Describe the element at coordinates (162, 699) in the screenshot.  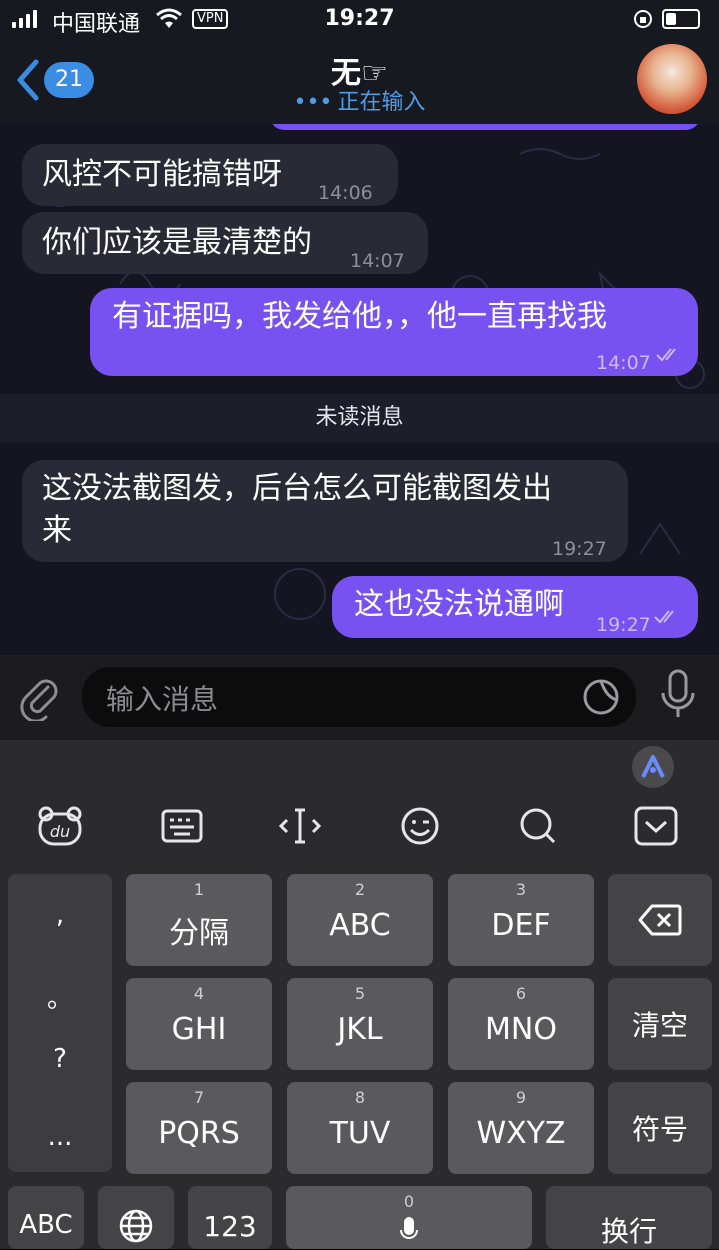
I see `message-input-placeholder: 输入消息` at that location.